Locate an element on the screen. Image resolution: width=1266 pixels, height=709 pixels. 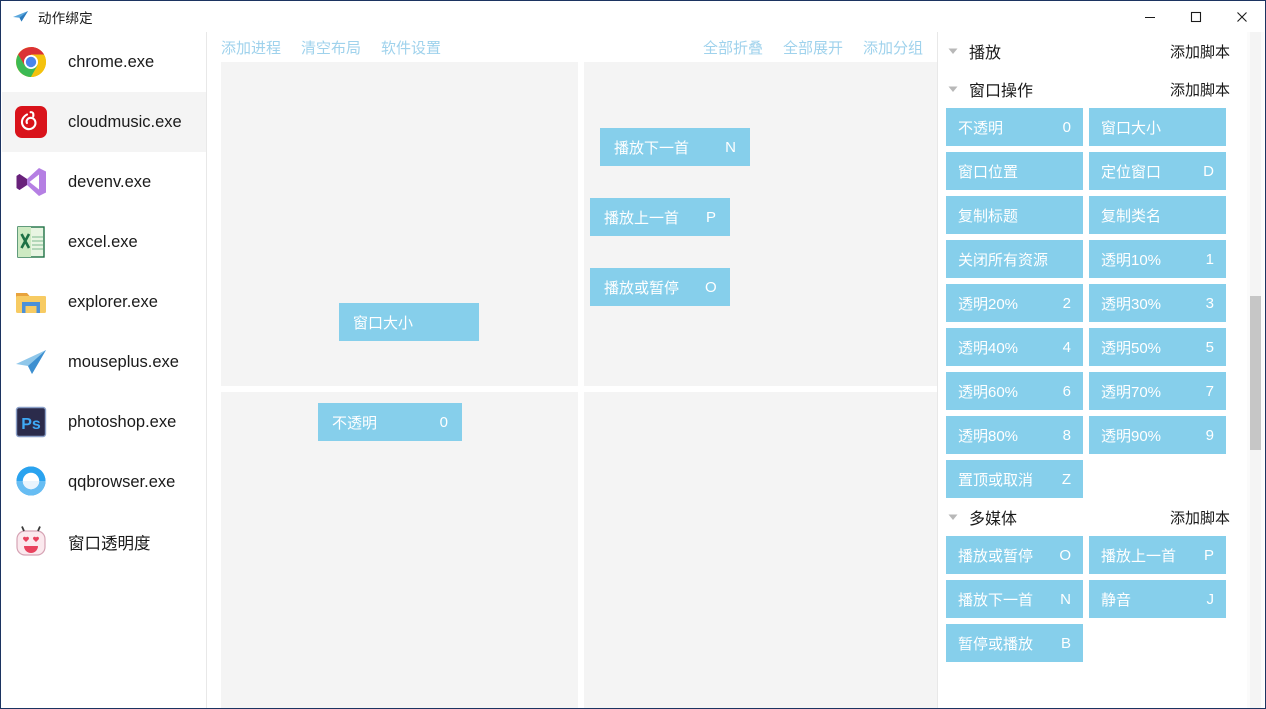
chip-hotkey: 0 is located at coordinates (443, 422).